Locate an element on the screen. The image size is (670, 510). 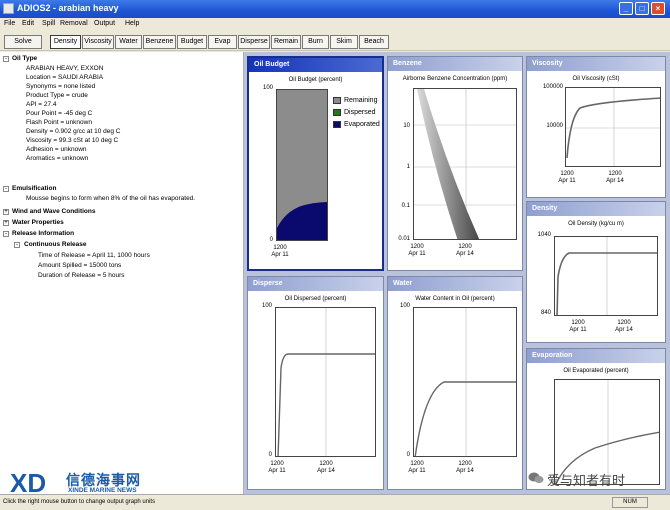
legend-label: Dispersed is located at coordinates (360, 112).